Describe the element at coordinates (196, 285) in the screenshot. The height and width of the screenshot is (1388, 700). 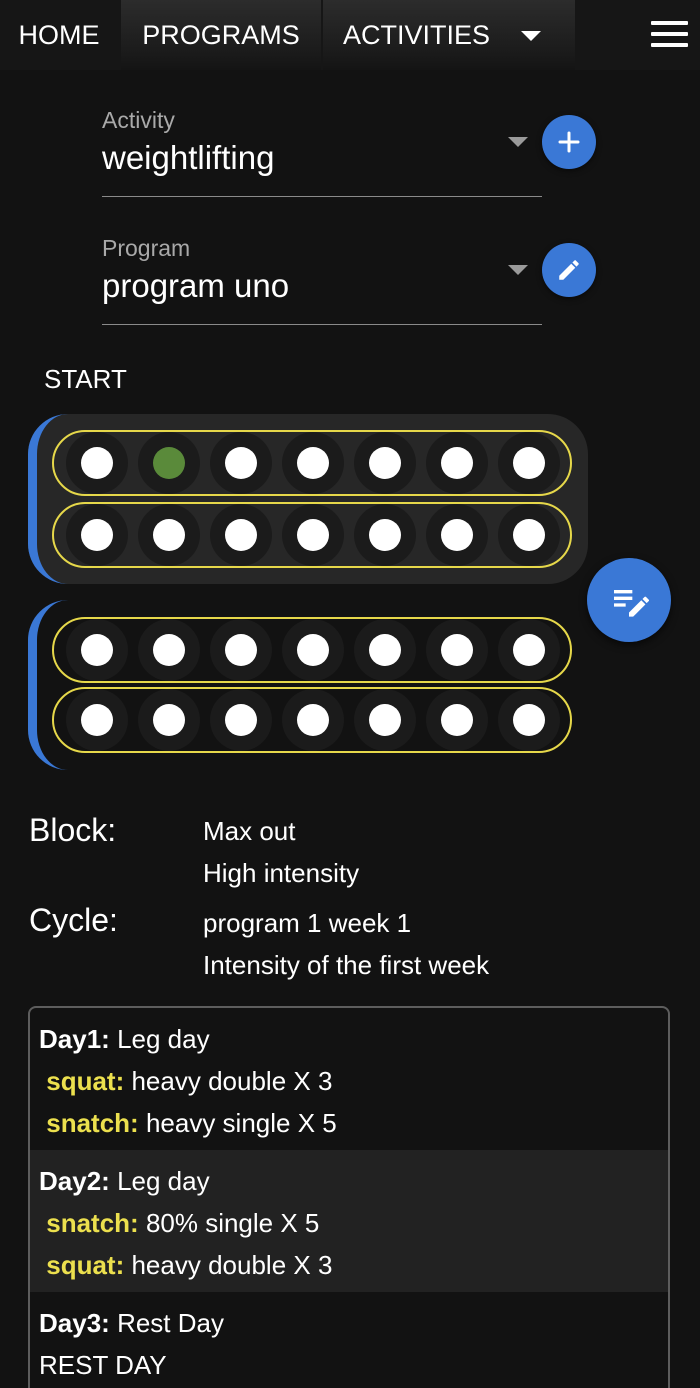
I see `program-value: program uno` at that location.